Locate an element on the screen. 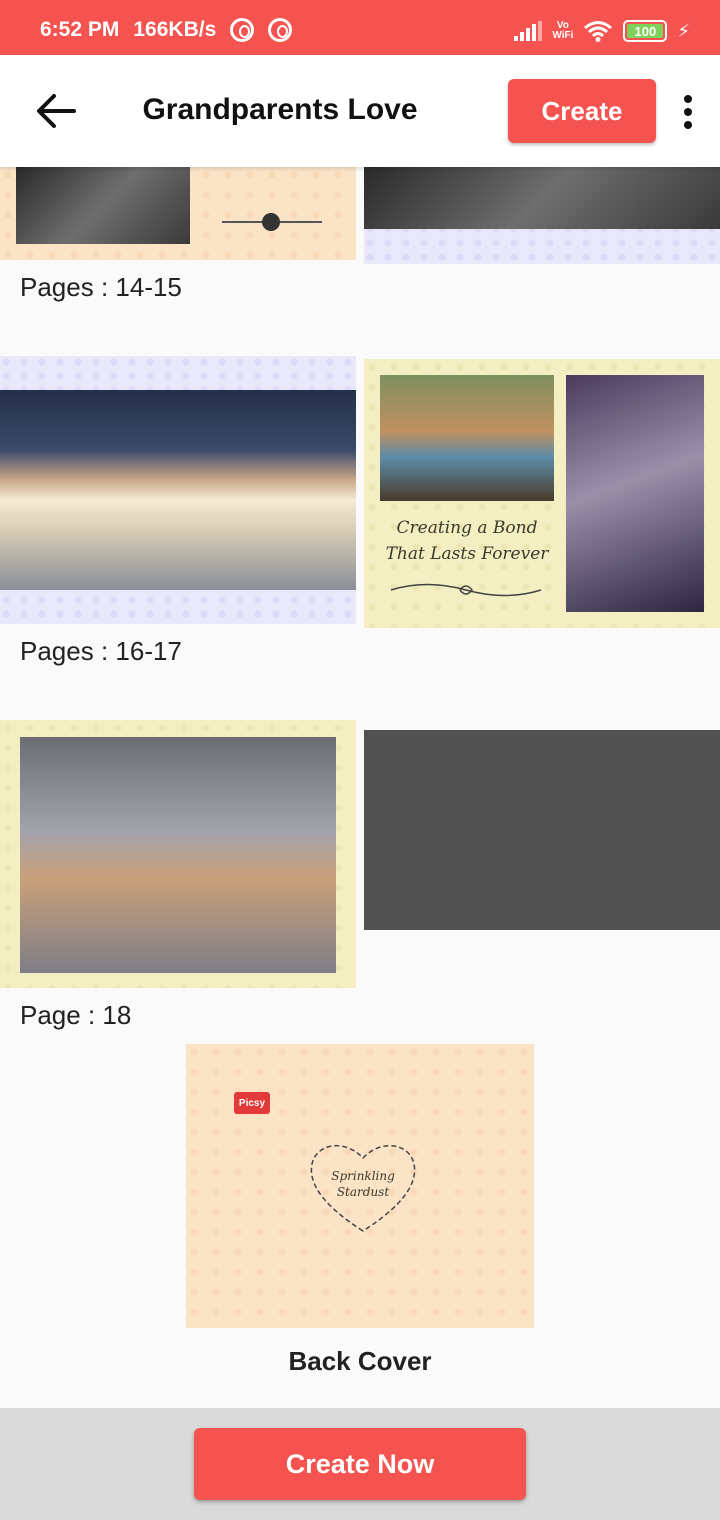  charging-icon: ⚡ is located at coordinates (683, 30).